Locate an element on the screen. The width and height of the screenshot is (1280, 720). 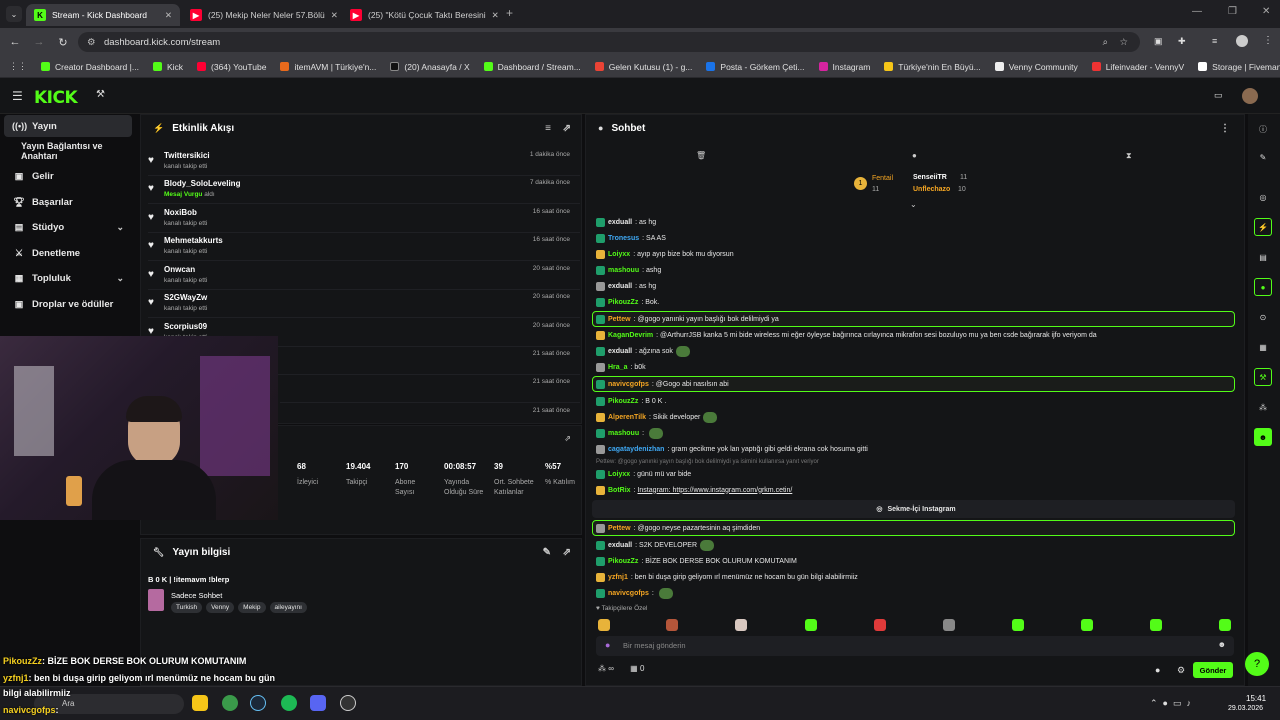
chat-icon: ● is located at coordinates (1263, 287).